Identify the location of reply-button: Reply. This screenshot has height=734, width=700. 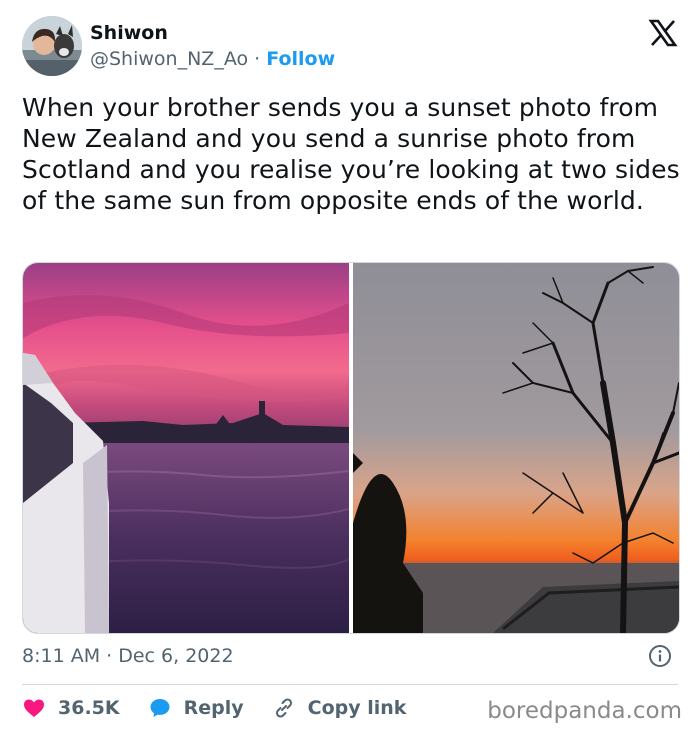
(196, 708).